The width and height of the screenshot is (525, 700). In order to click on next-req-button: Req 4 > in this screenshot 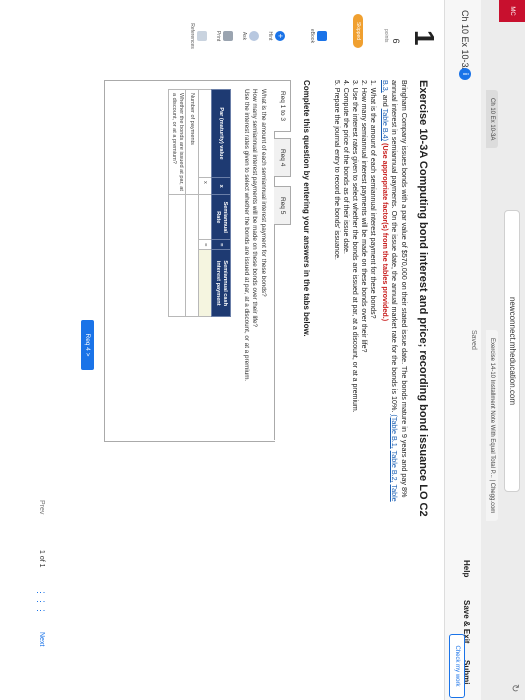, I will do `click(87, 345)`.